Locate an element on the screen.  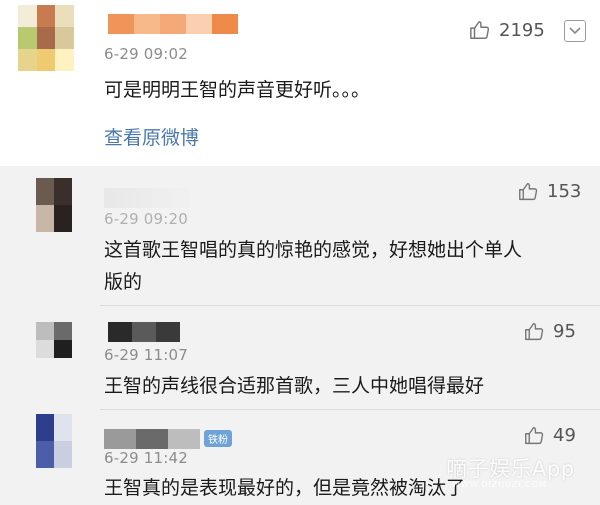
comment-text: 王智的声线很合适那首歌，三人中她唱得最好 is located at coordinates (294, 386).